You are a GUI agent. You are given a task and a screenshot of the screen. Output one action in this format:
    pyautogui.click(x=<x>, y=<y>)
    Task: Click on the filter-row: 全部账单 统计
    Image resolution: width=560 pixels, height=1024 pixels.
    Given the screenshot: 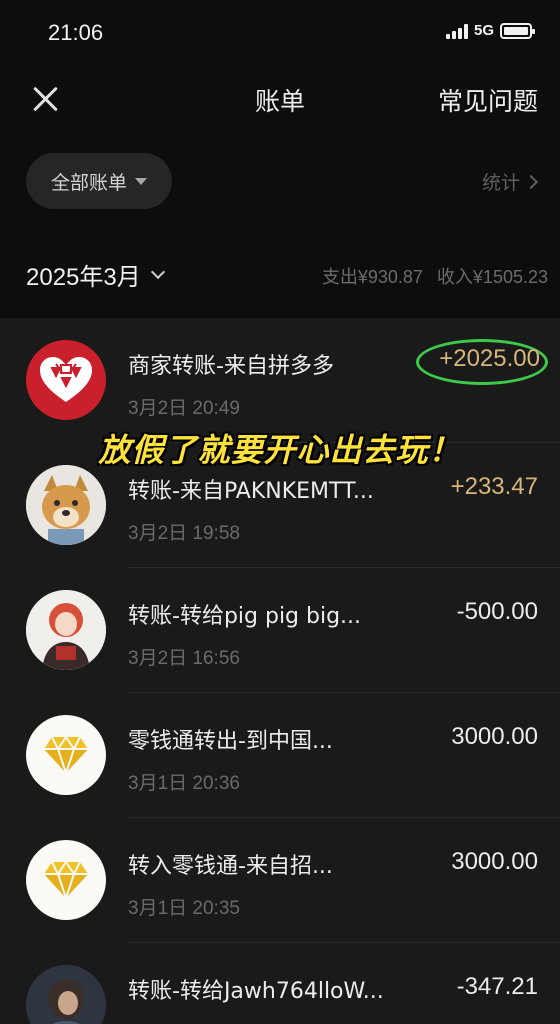 What is the action you would take?
    pyautogui.click(x=280, y=182)
    